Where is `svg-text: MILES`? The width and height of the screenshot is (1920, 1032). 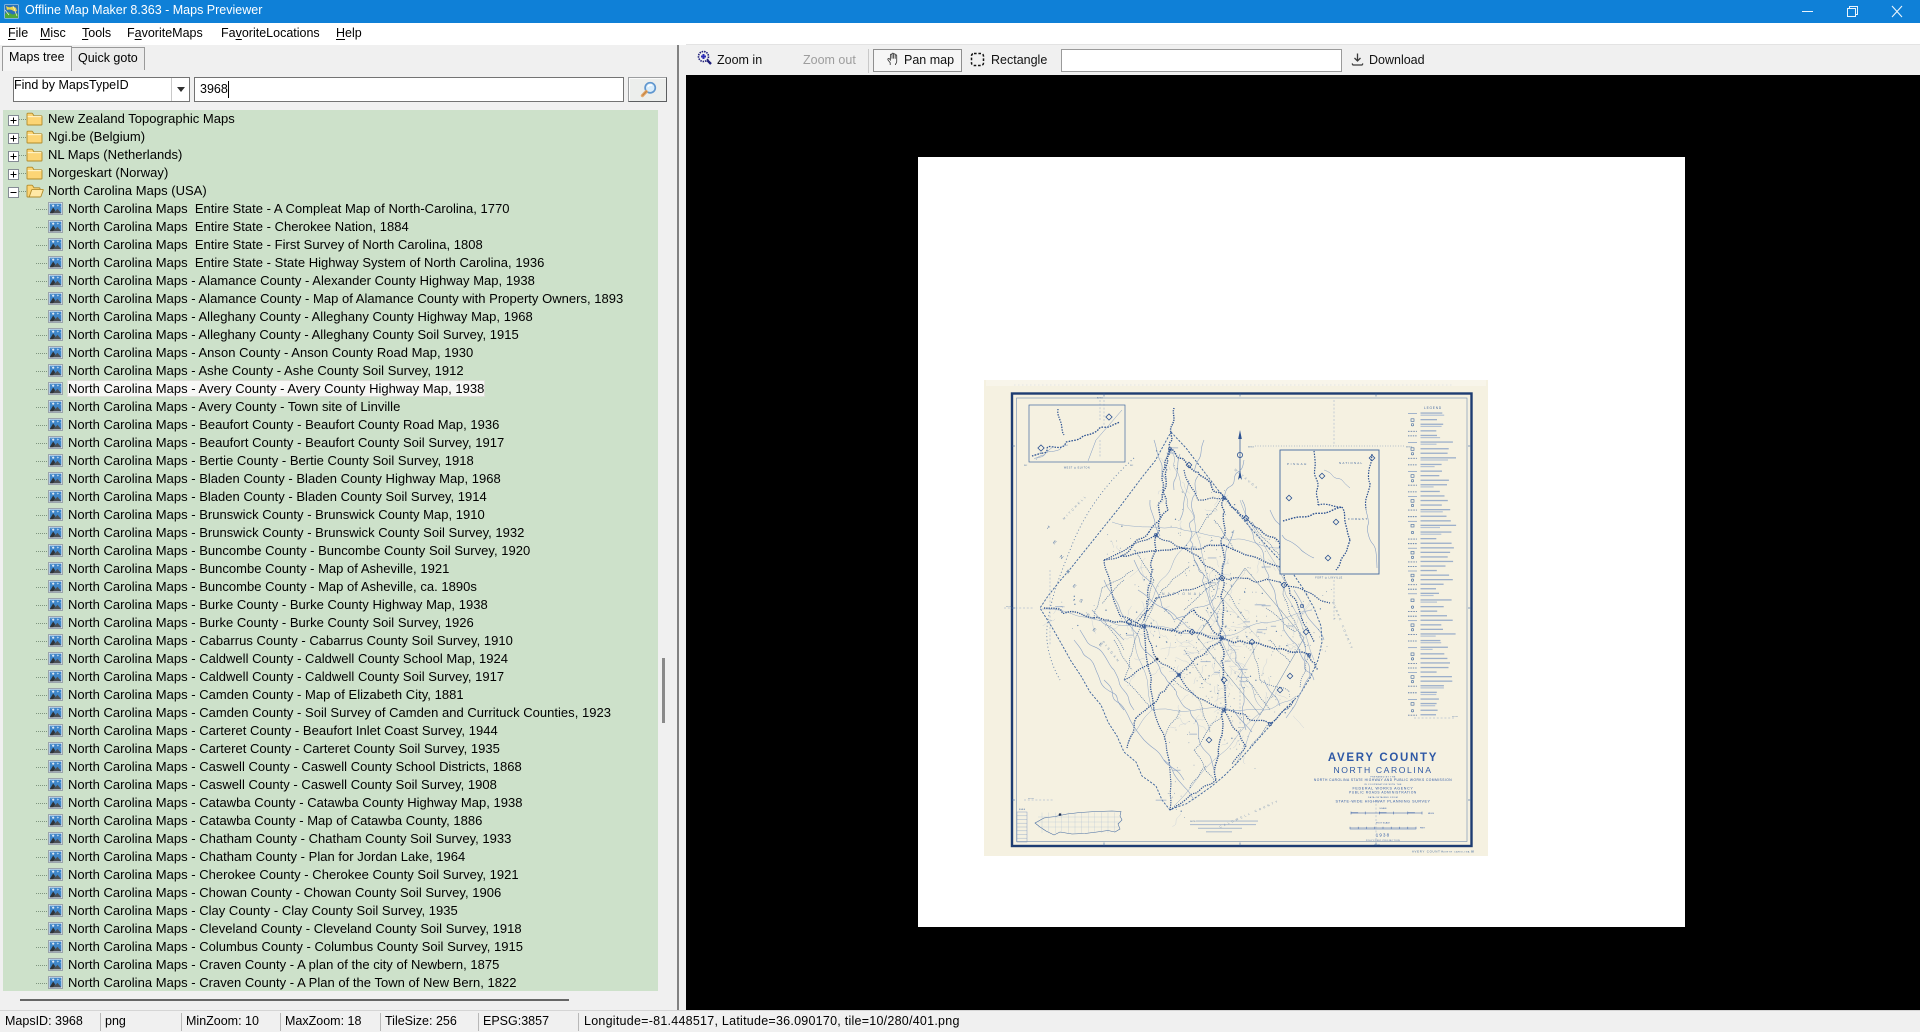
svg-text: MILES is located at coordinates (1431, 814).